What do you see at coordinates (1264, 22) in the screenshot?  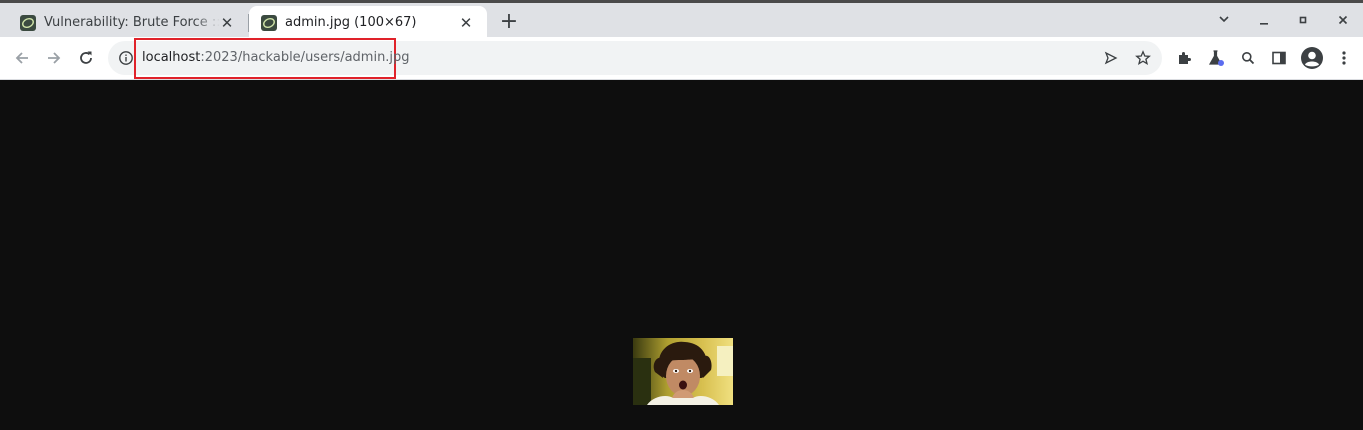 I see `minimize-icon` at bounding box center [1264, 22].